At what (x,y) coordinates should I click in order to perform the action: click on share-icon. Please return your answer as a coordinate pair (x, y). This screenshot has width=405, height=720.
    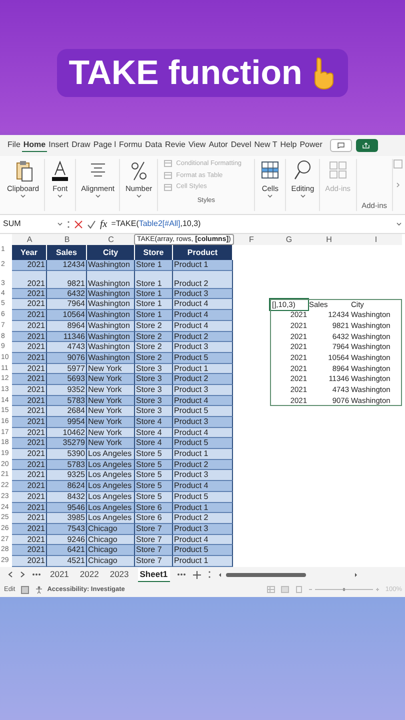
    Looking at the image, I should click on (367, 145).